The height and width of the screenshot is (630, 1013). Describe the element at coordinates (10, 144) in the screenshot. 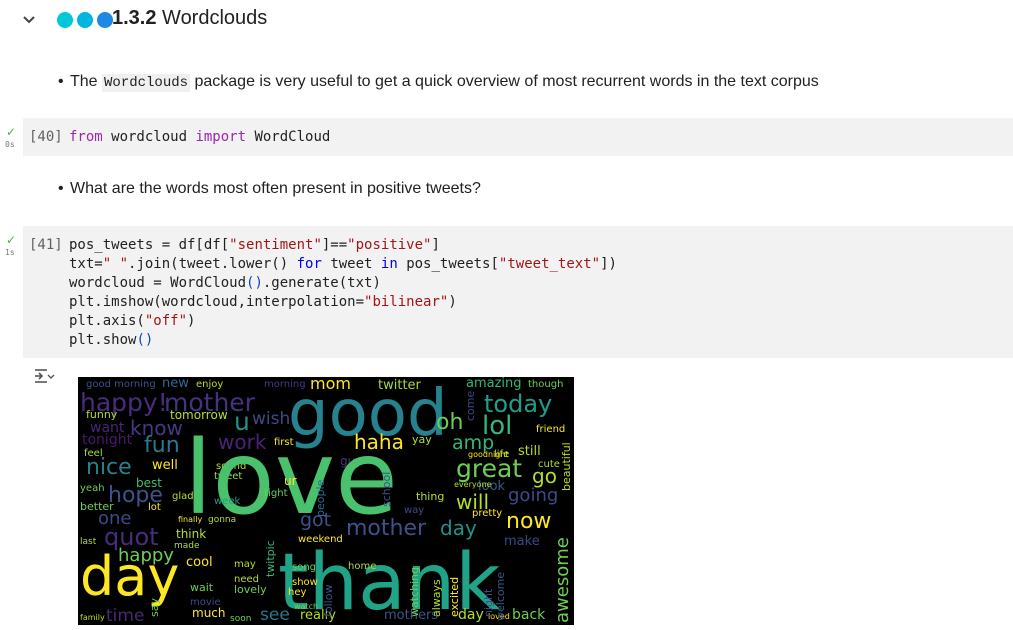

I see `cell-40-exec-time: 0s` at that location.